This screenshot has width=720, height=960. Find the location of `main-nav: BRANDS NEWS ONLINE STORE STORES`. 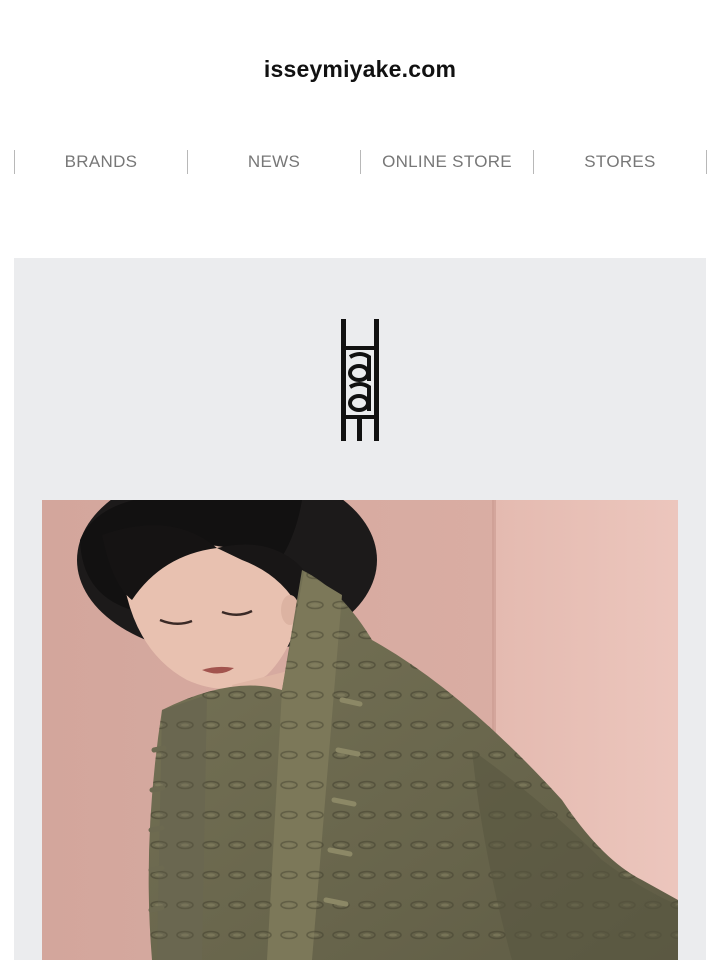

main-nav: BRANDS NEWS ONLINE STORE STORES is located at coordinates (360, 162).